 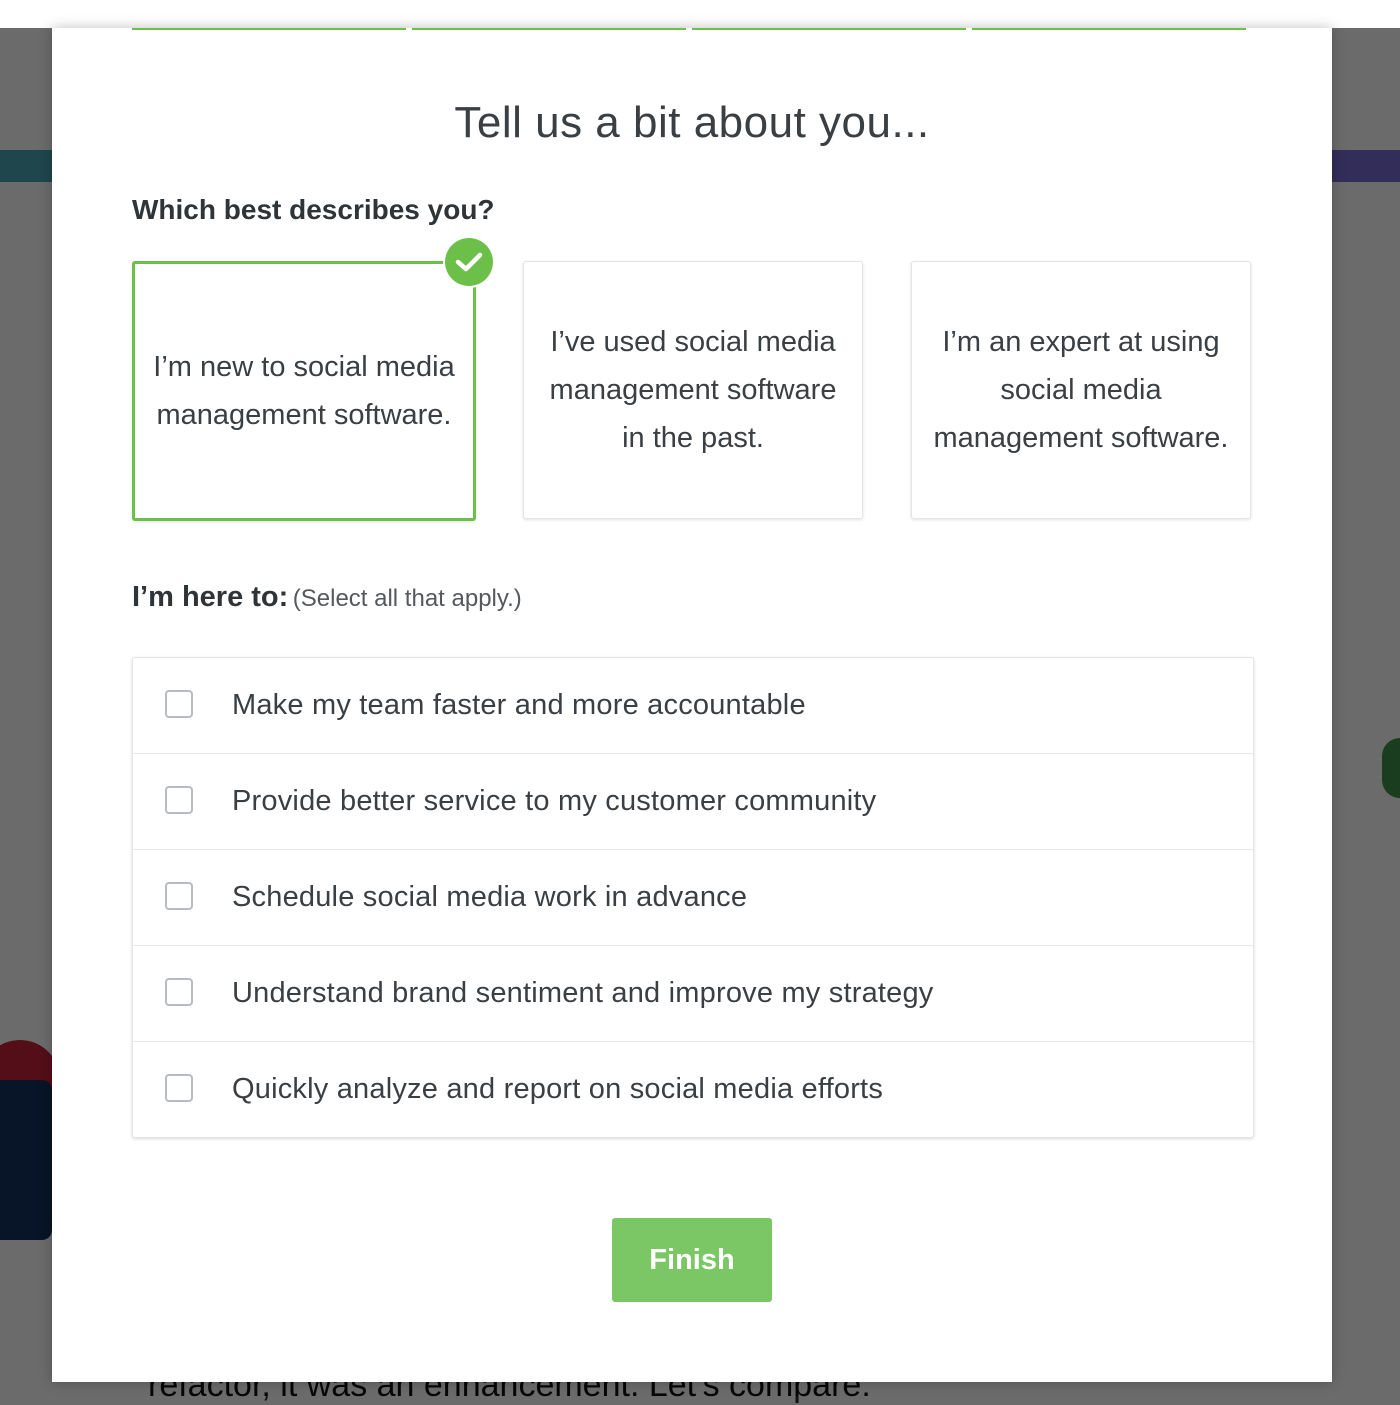 What do you see at coordinates (407, 598) in the screenshot?
I see `goals-question-note: (Select all that apply.)` at bounding box center [407, 598].